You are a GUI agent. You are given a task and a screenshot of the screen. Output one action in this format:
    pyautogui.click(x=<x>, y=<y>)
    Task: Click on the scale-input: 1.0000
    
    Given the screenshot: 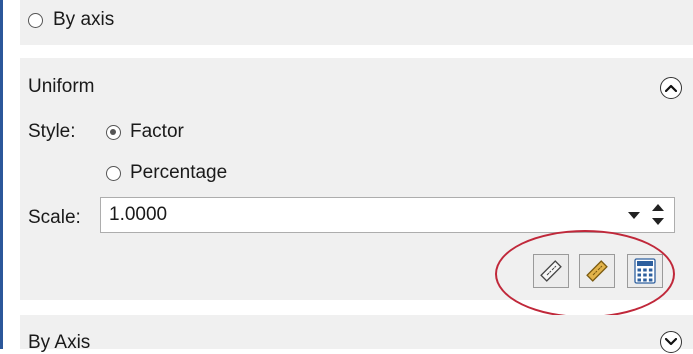 What is the action you would take?
    pyautogui.click(x=387, y=215)
    